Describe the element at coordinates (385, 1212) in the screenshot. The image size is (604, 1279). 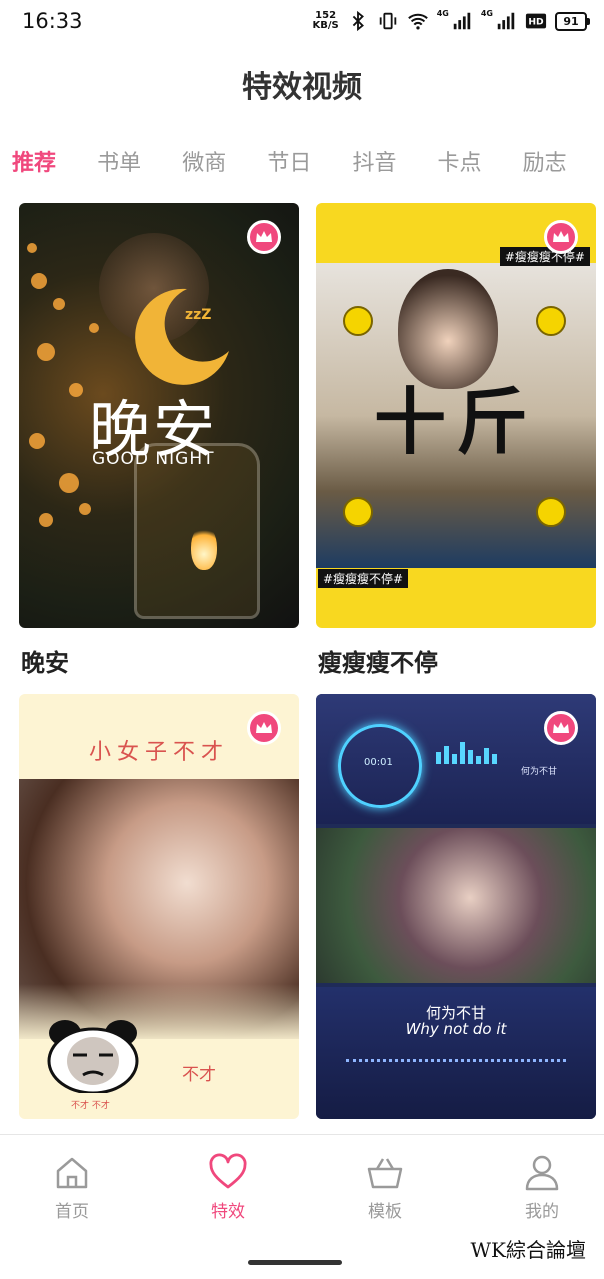
I see `nav-label: 模板` at that location.